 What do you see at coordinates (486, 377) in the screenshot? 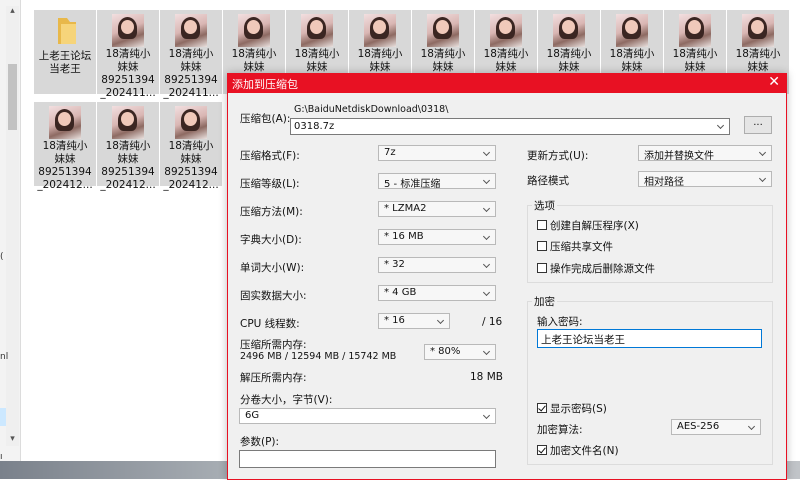
I see `decompress-memory-value: 18 MB` at bounding box center [486, 377].